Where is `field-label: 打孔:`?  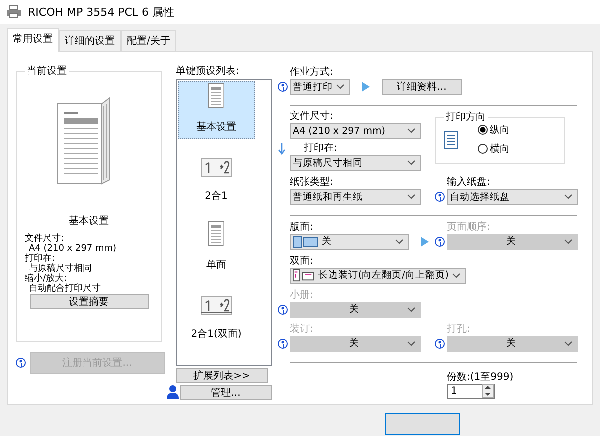 field-label: 打孔: is located at coordinates (459, 329).